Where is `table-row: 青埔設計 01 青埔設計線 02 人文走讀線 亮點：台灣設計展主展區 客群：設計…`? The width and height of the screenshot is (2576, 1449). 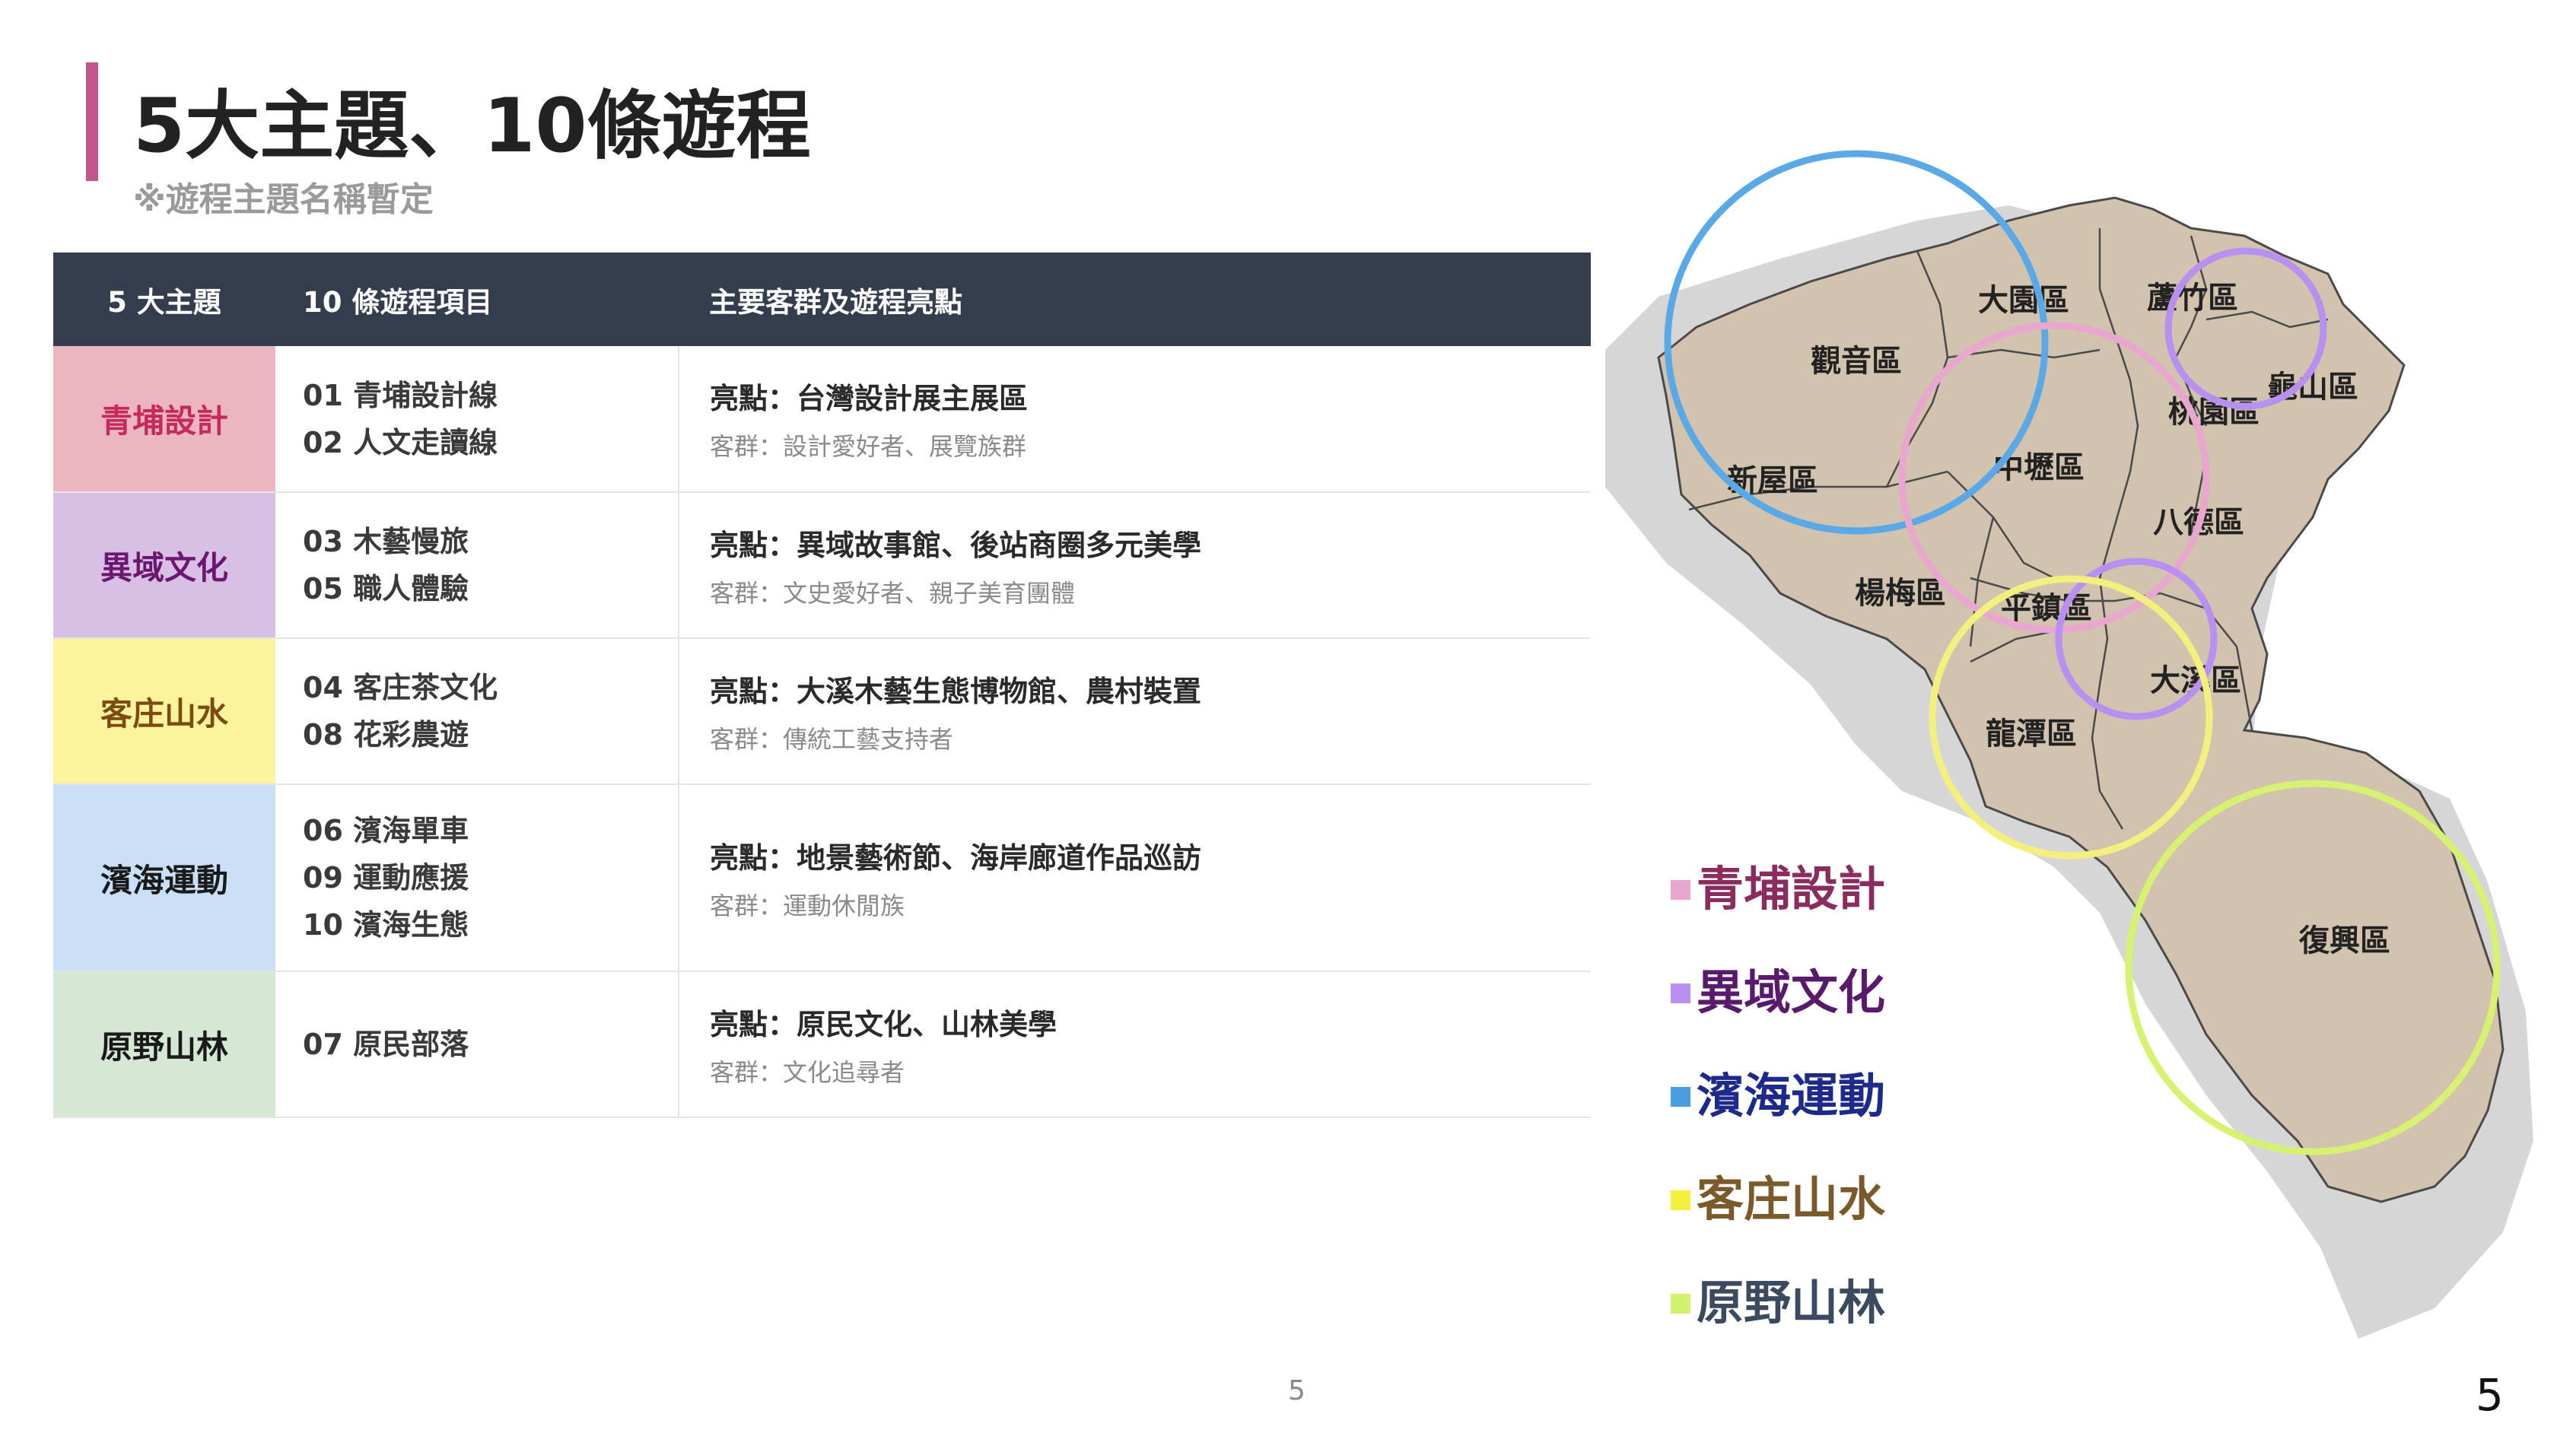 table-row: 青埔設計 01 青埔設計線 02 人文走讀線 亮點：台灣設計展主展區 客群：設計… is located at coordinates (822, 419).